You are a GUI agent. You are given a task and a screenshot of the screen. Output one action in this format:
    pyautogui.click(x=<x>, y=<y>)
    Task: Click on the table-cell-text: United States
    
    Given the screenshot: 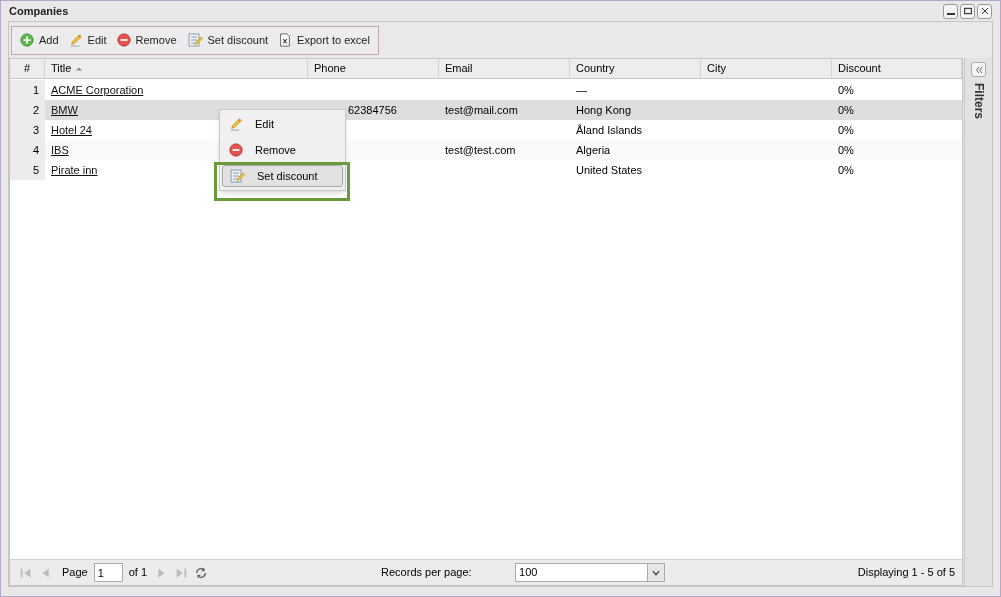 What is the action you would take?
    pyautogui.click(x=609, y=170)
    